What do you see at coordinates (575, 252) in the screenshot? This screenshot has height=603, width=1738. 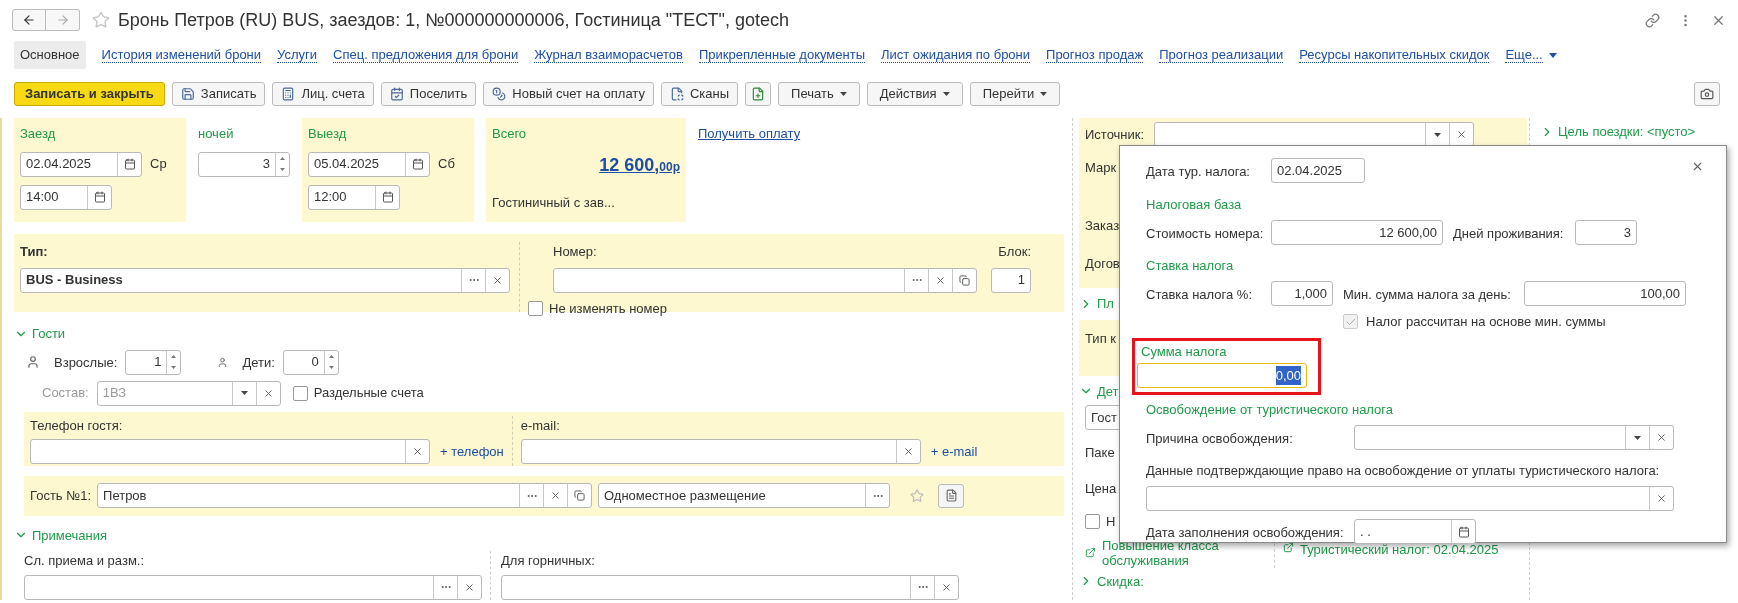 I see `label: Номер:` at bounding box center [575, 252].